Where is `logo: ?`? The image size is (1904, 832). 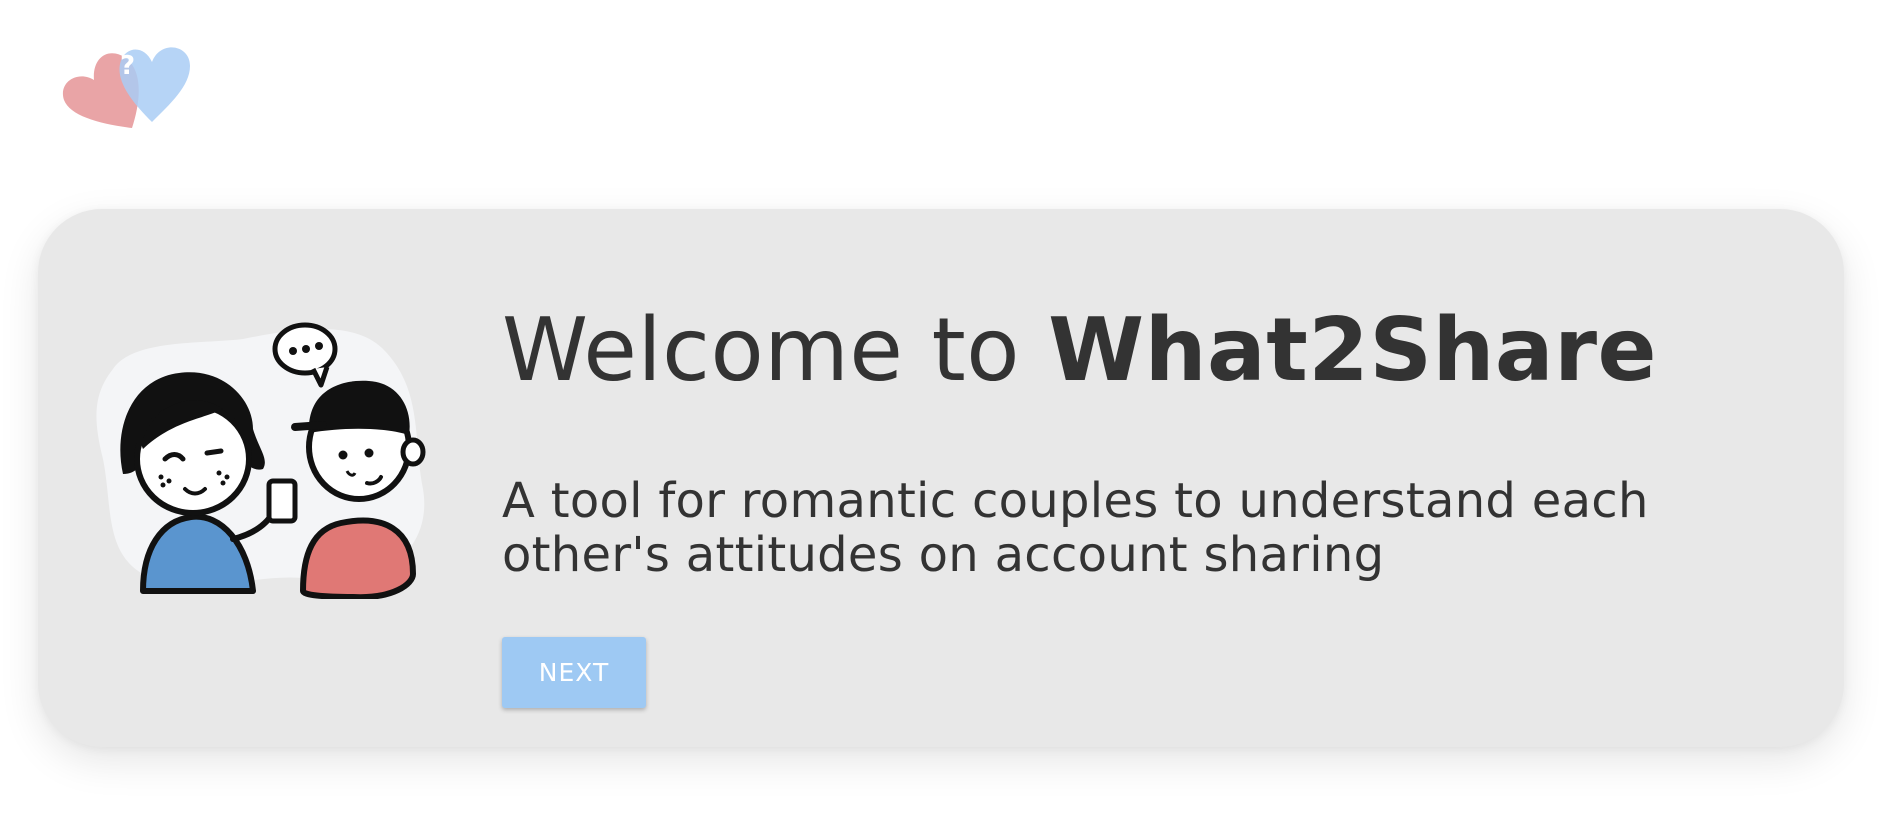 logo: ? is located at coordinates (129, 78).